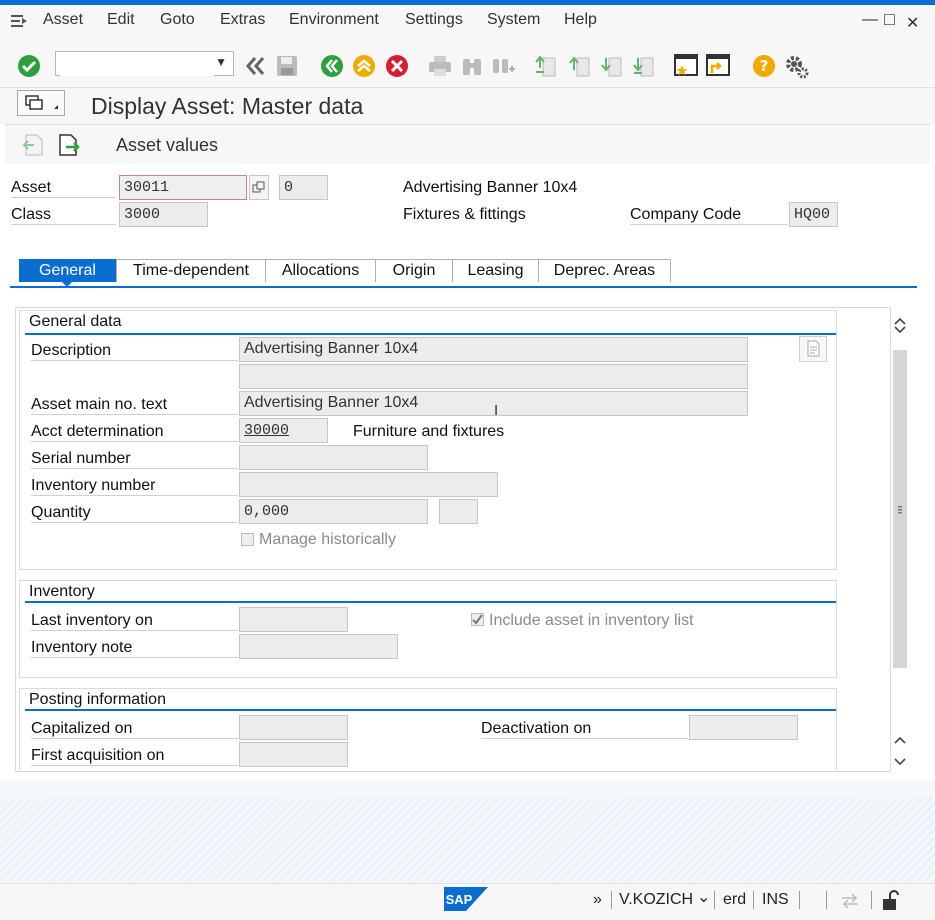  Describe the element at coordinates (134, 405) in the screenshot. I see `asset-main-text-label: Asset main no. text` at that location.